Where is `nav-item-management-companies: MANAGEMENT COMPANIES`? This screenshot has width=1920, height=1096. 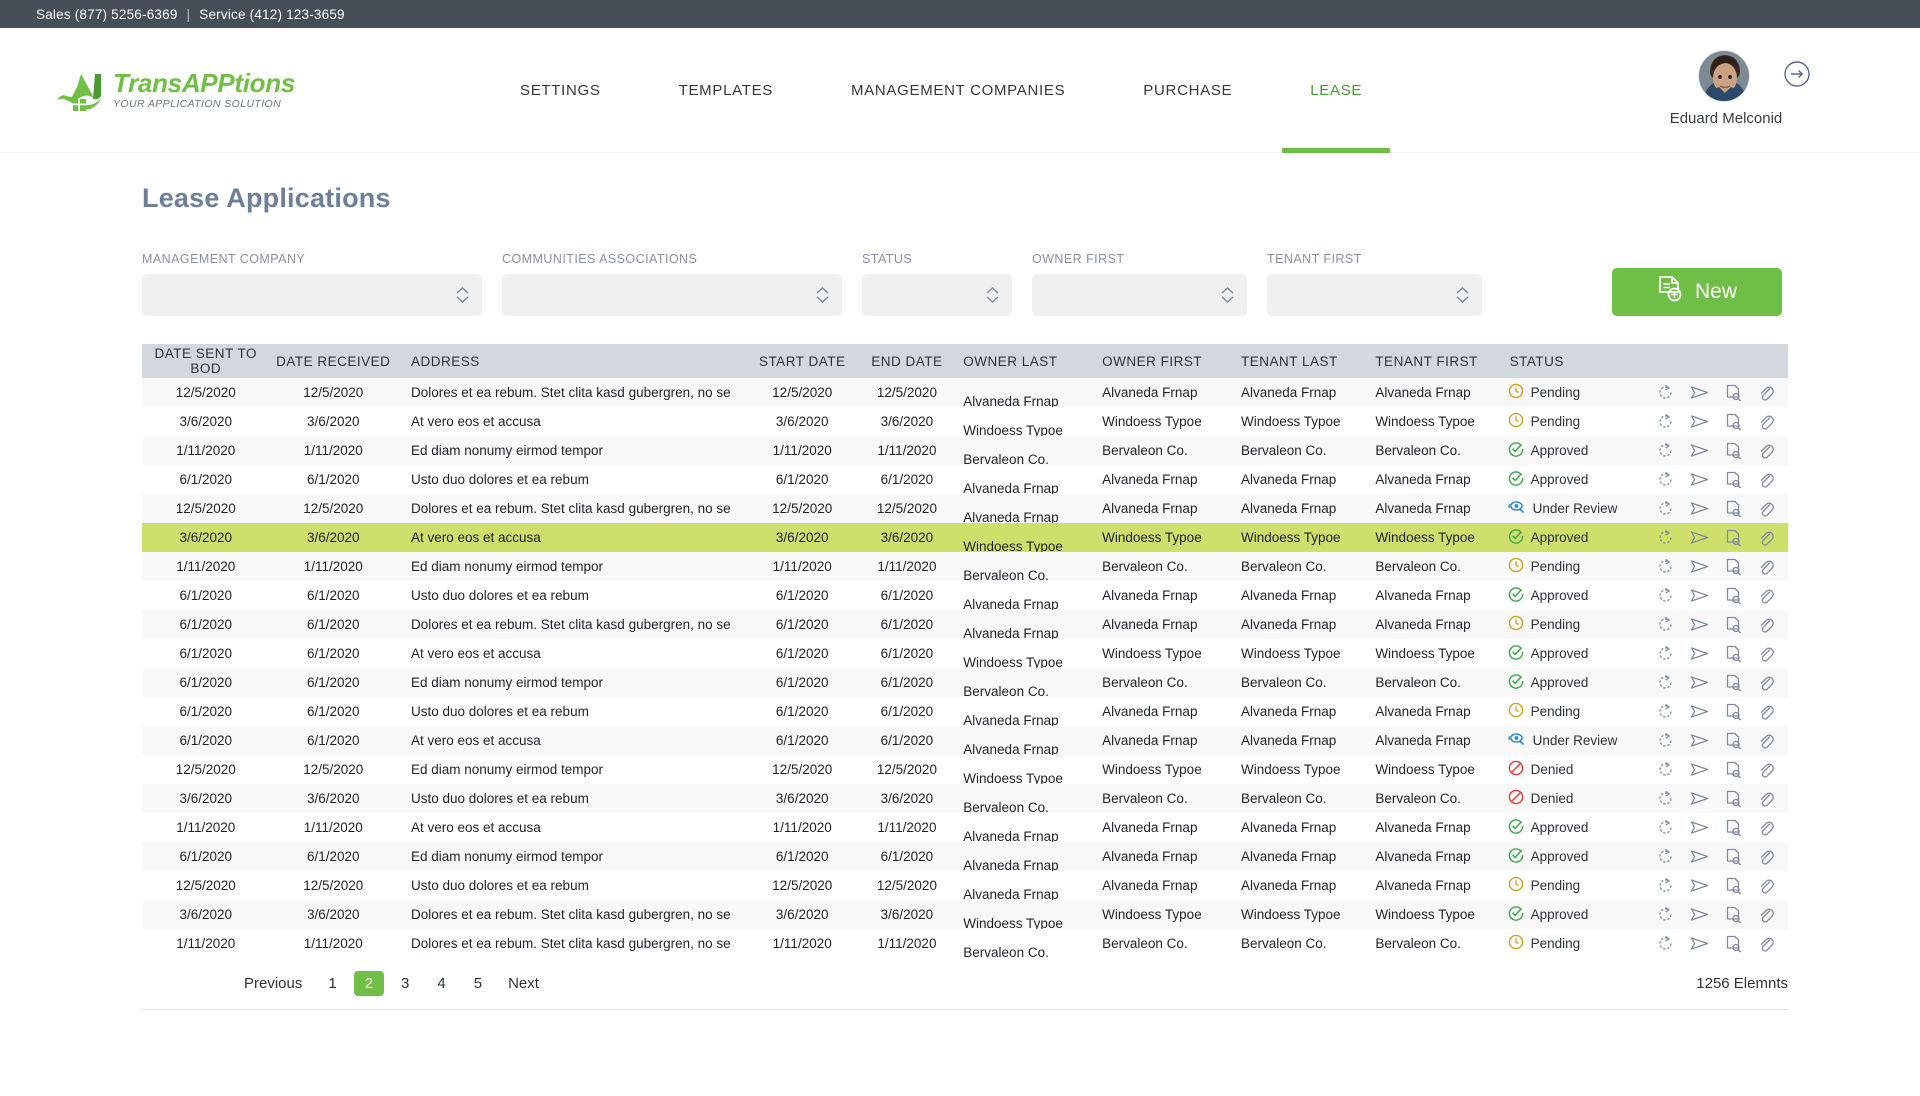 nav-item-management-companies: MANAGEMENT COMPANIES is located at coordinates (958, 90).